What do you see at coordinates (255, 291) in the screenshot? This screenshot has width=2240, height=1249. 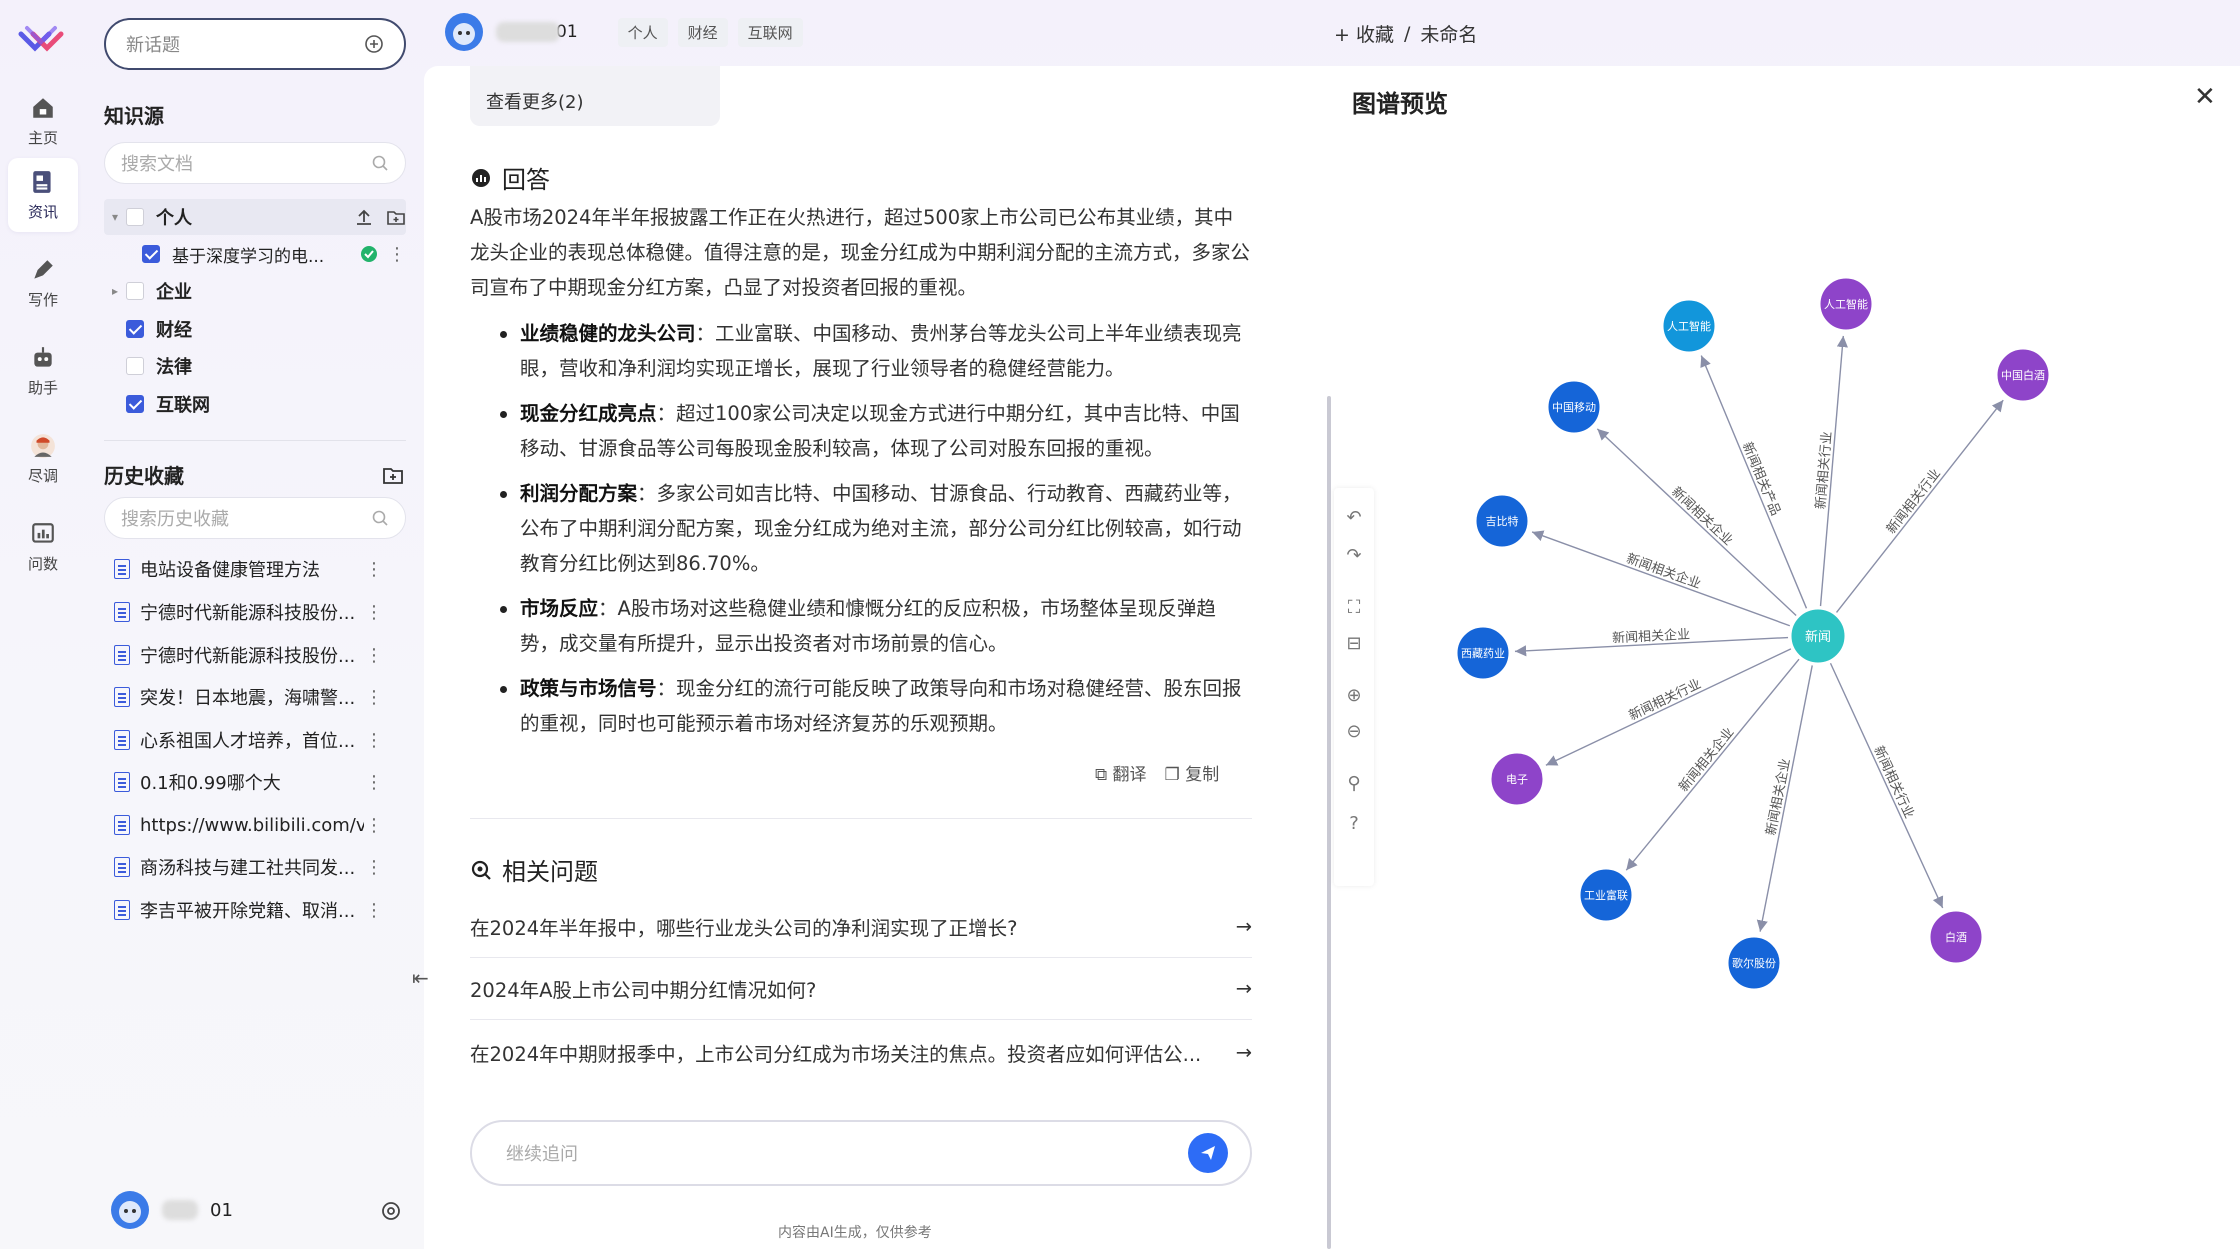 I see `tree-node-enterprise: ▸ 企业` at bounding box center [255, 291].